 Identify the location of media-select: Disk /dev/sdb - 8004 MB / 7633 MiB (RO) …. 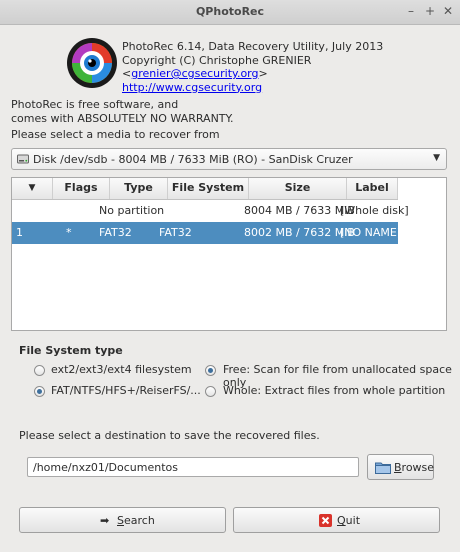
(229, 159).